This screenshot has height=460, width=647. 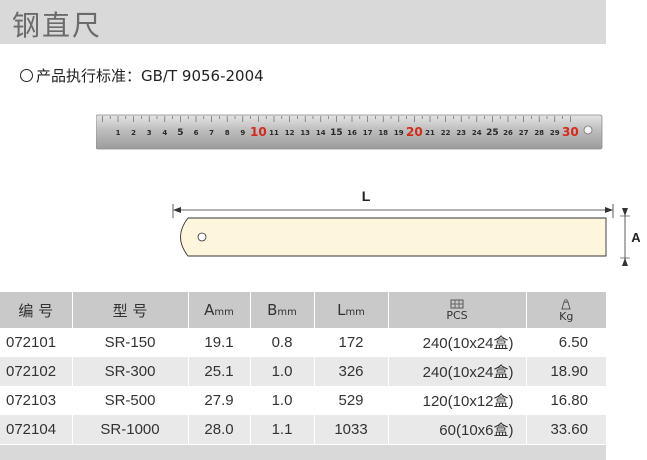 I want to click on ruler-tick-label: 26, so click(x=508, y=133).